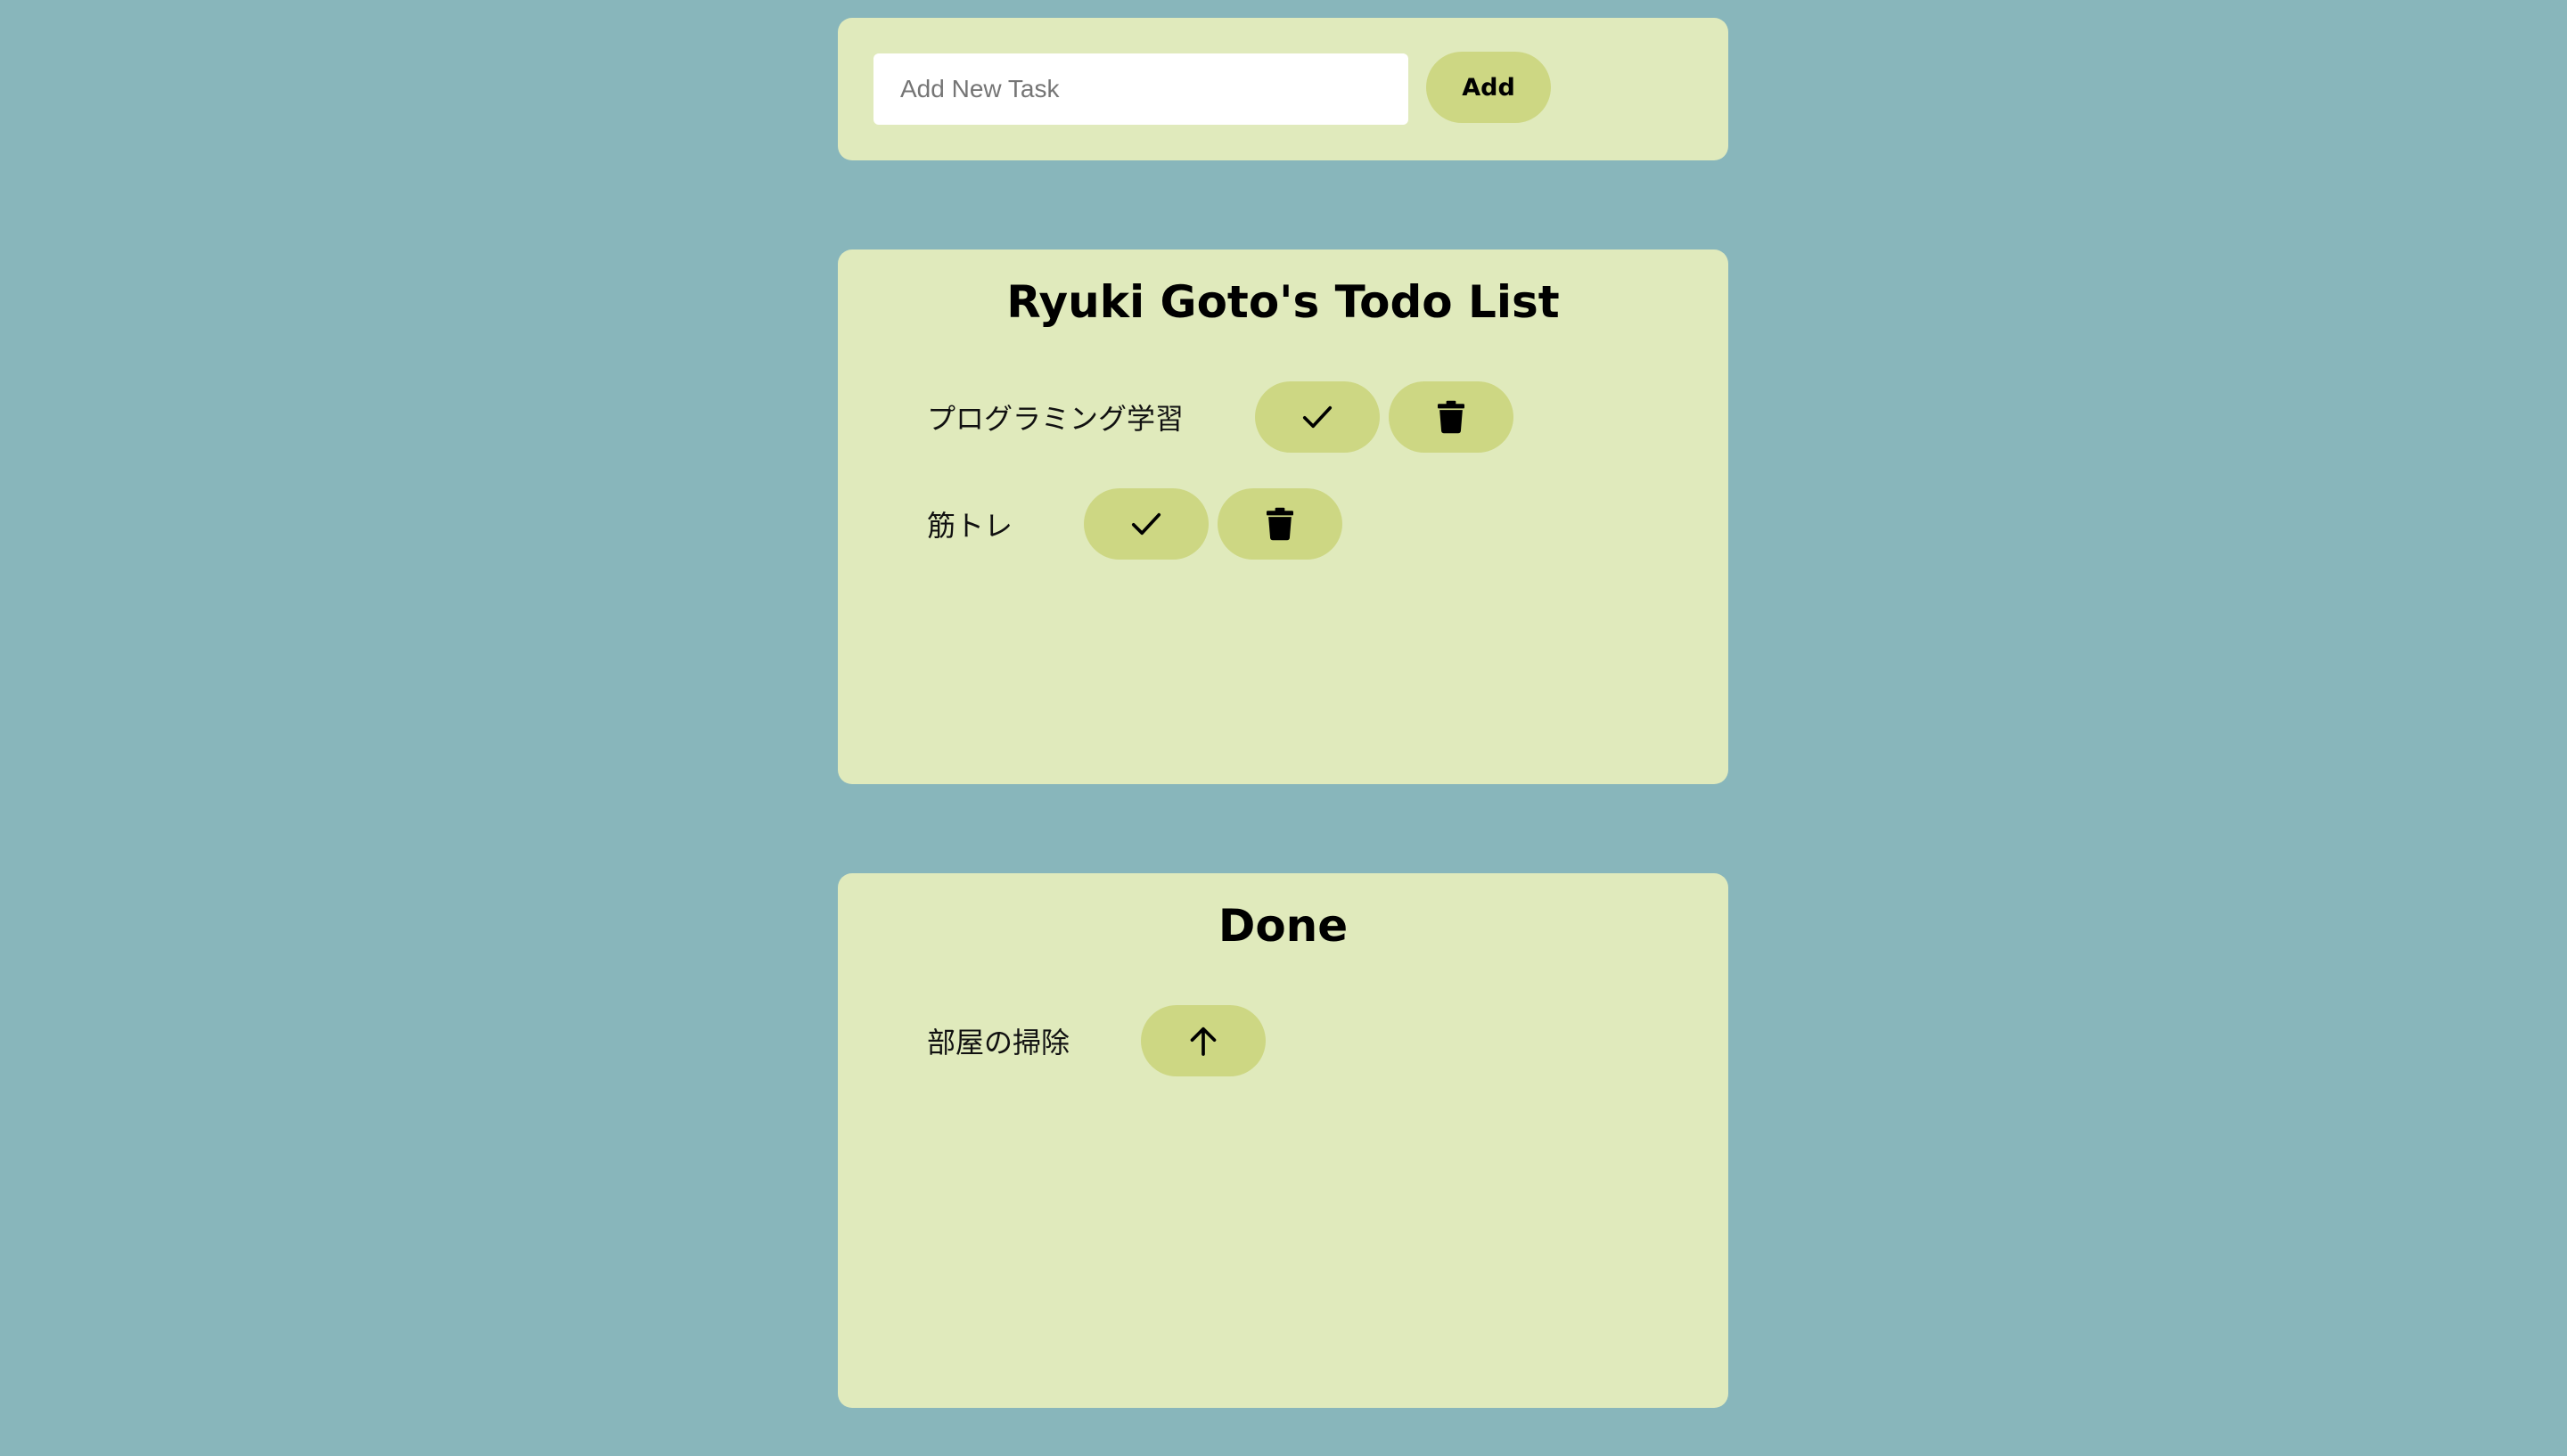 The image size is (2567, 1456). Describe the element at coordinates (1056, 419) in the screenshot. I see `todo-item-text: プログラミング学習` at that location.